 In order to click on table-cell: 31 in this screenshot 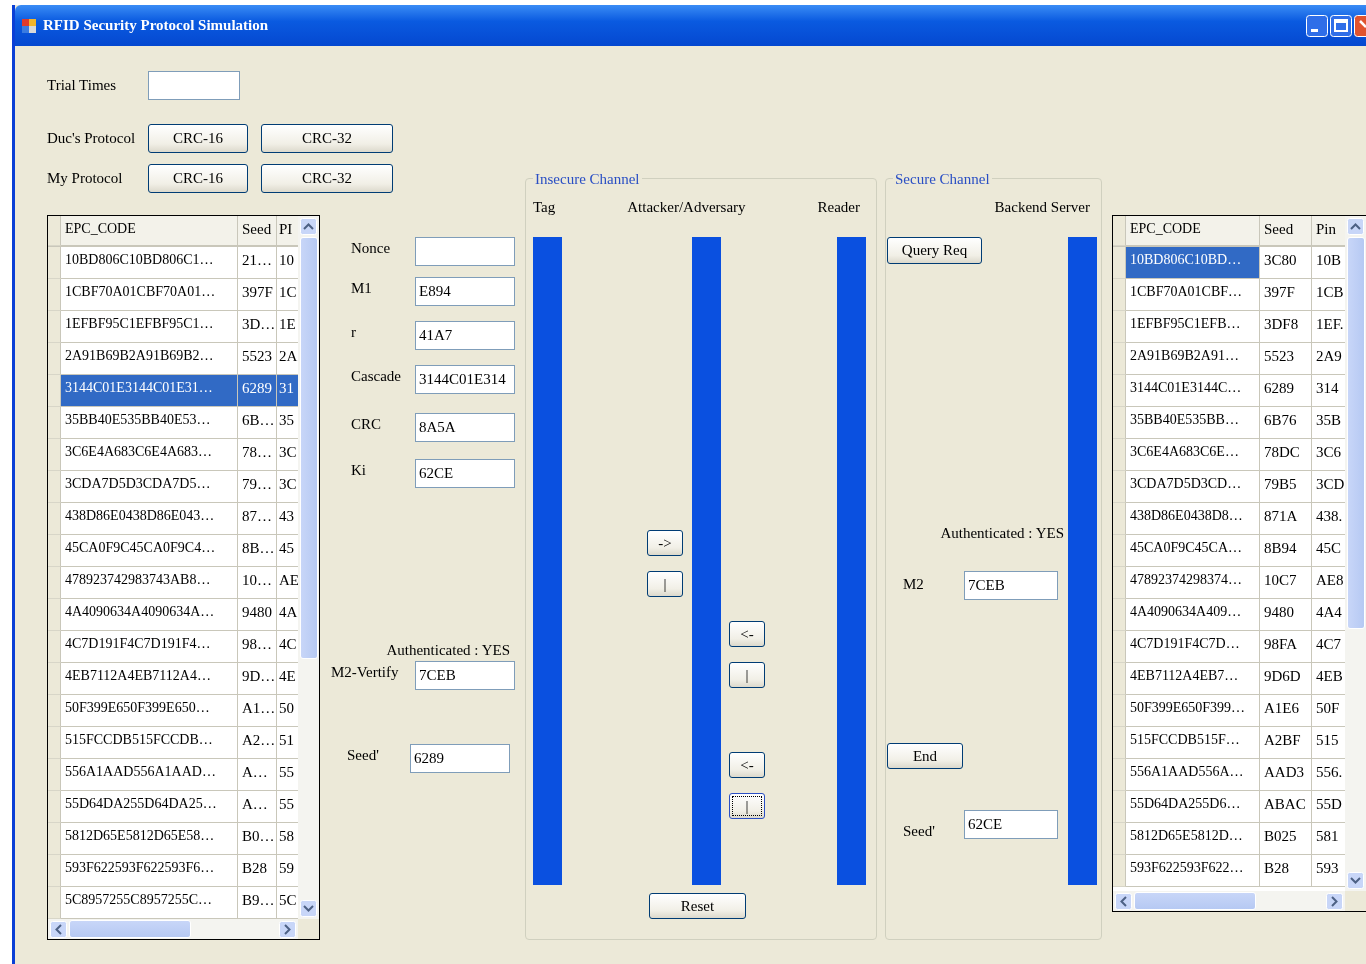, I will do `click(287, 391)`.